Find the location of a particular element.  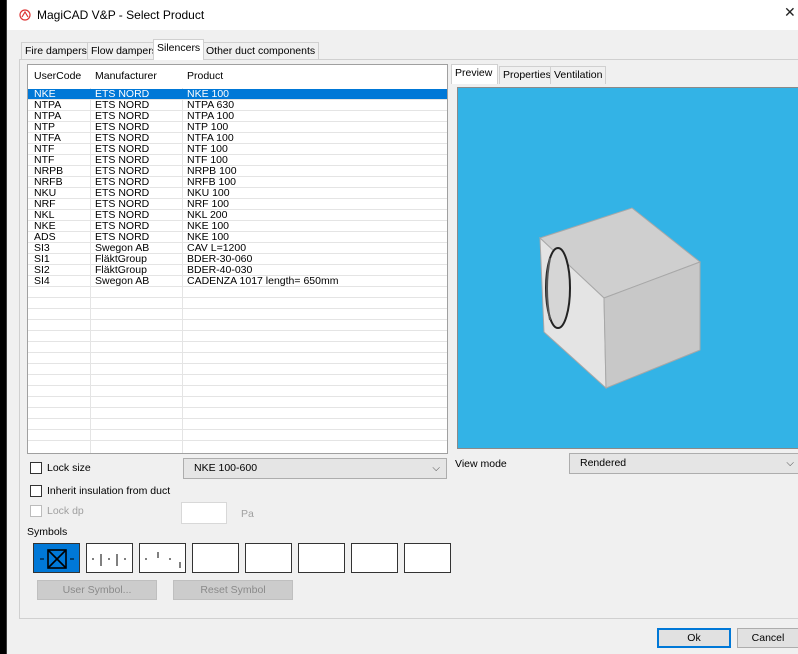

dp-input is located at coordinates (204, 513).